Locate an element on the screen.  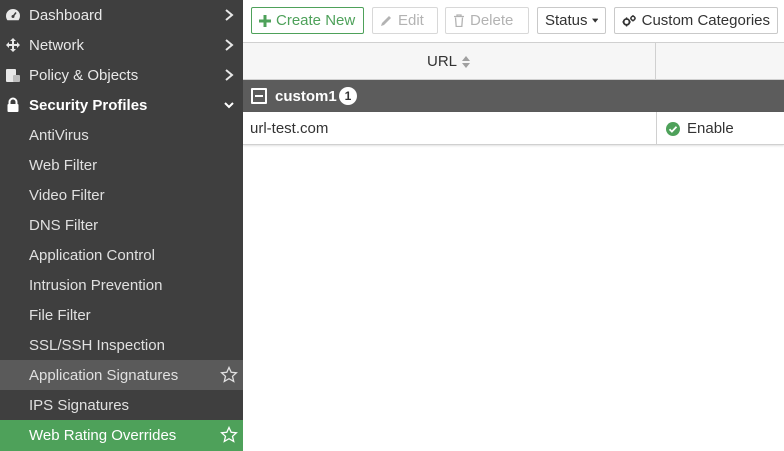
table-row: url-test.com Enable is located at coordinates (513, 128).